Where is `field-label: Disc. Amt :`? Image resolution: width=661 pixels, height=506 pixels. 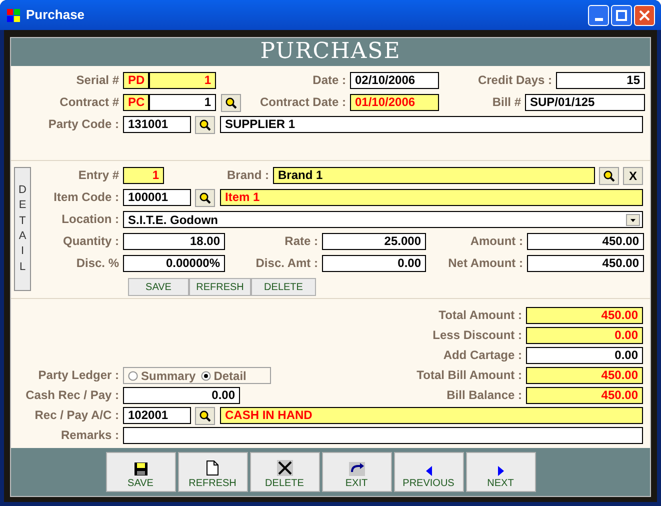 field-label: Disc. Amt : is located at coordinates (287, 263).